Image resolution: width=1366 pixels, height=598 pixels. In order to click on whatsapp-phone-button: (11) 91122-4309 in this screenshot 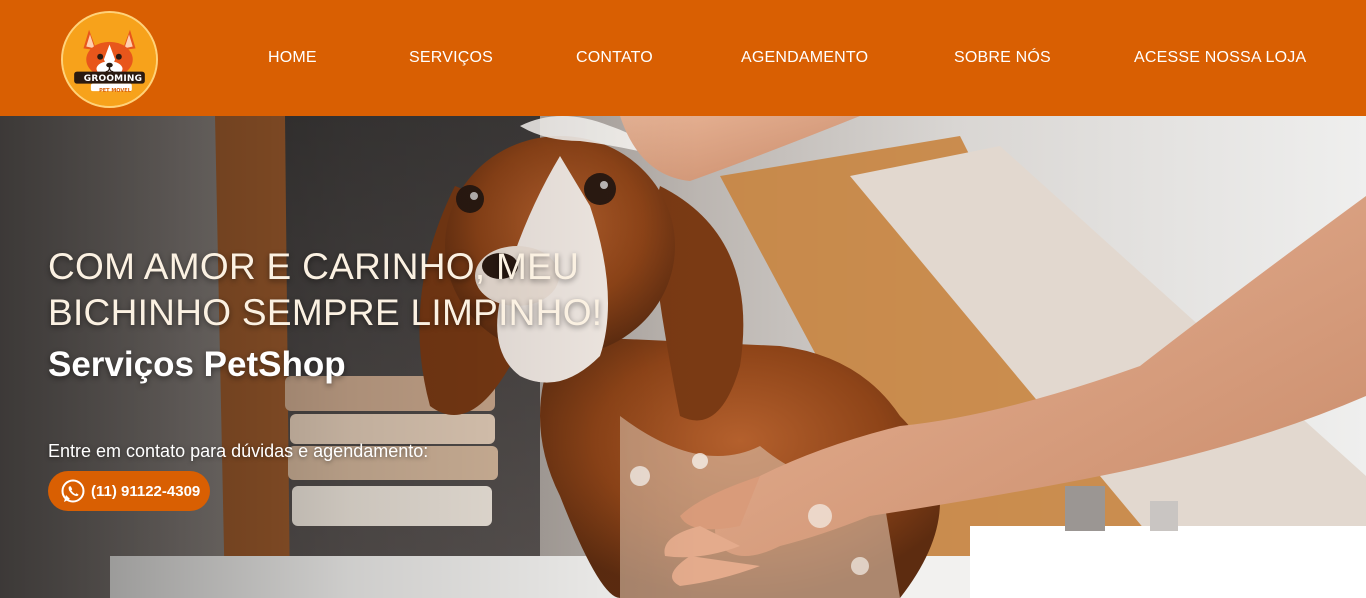, I will do `click(129, 491)`.